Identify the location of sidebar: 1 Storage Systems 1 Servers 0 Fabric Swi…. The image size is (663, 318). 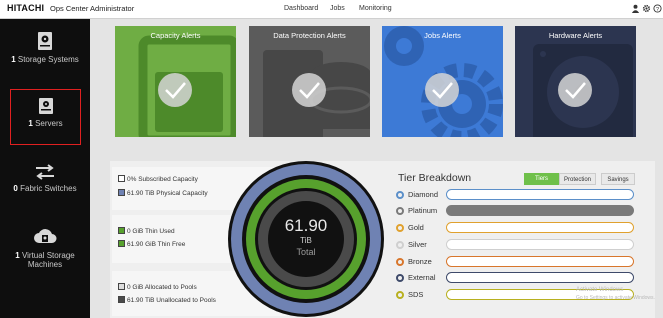
(45, 168).